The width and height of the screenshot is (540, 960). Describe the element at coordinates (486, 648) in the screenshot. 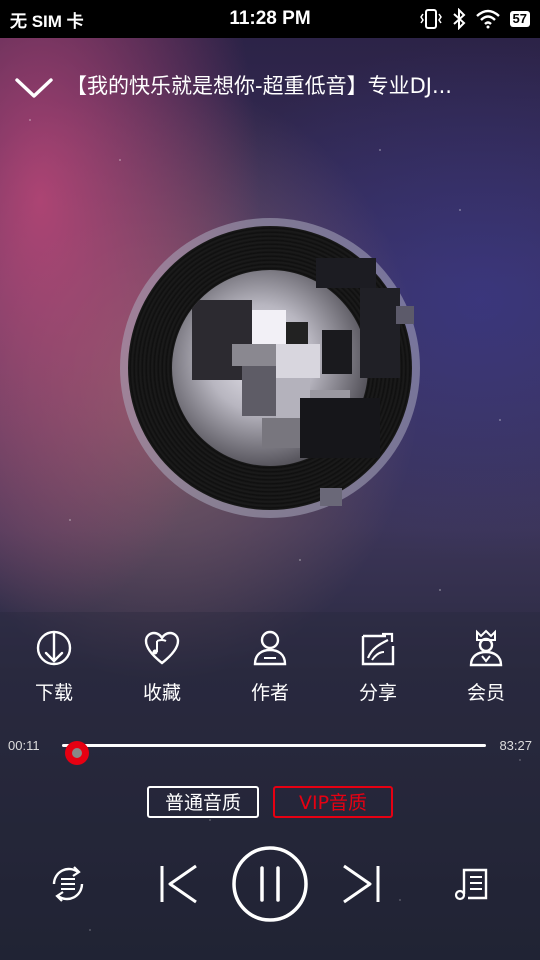

I see `vip-member-icon` at that location.